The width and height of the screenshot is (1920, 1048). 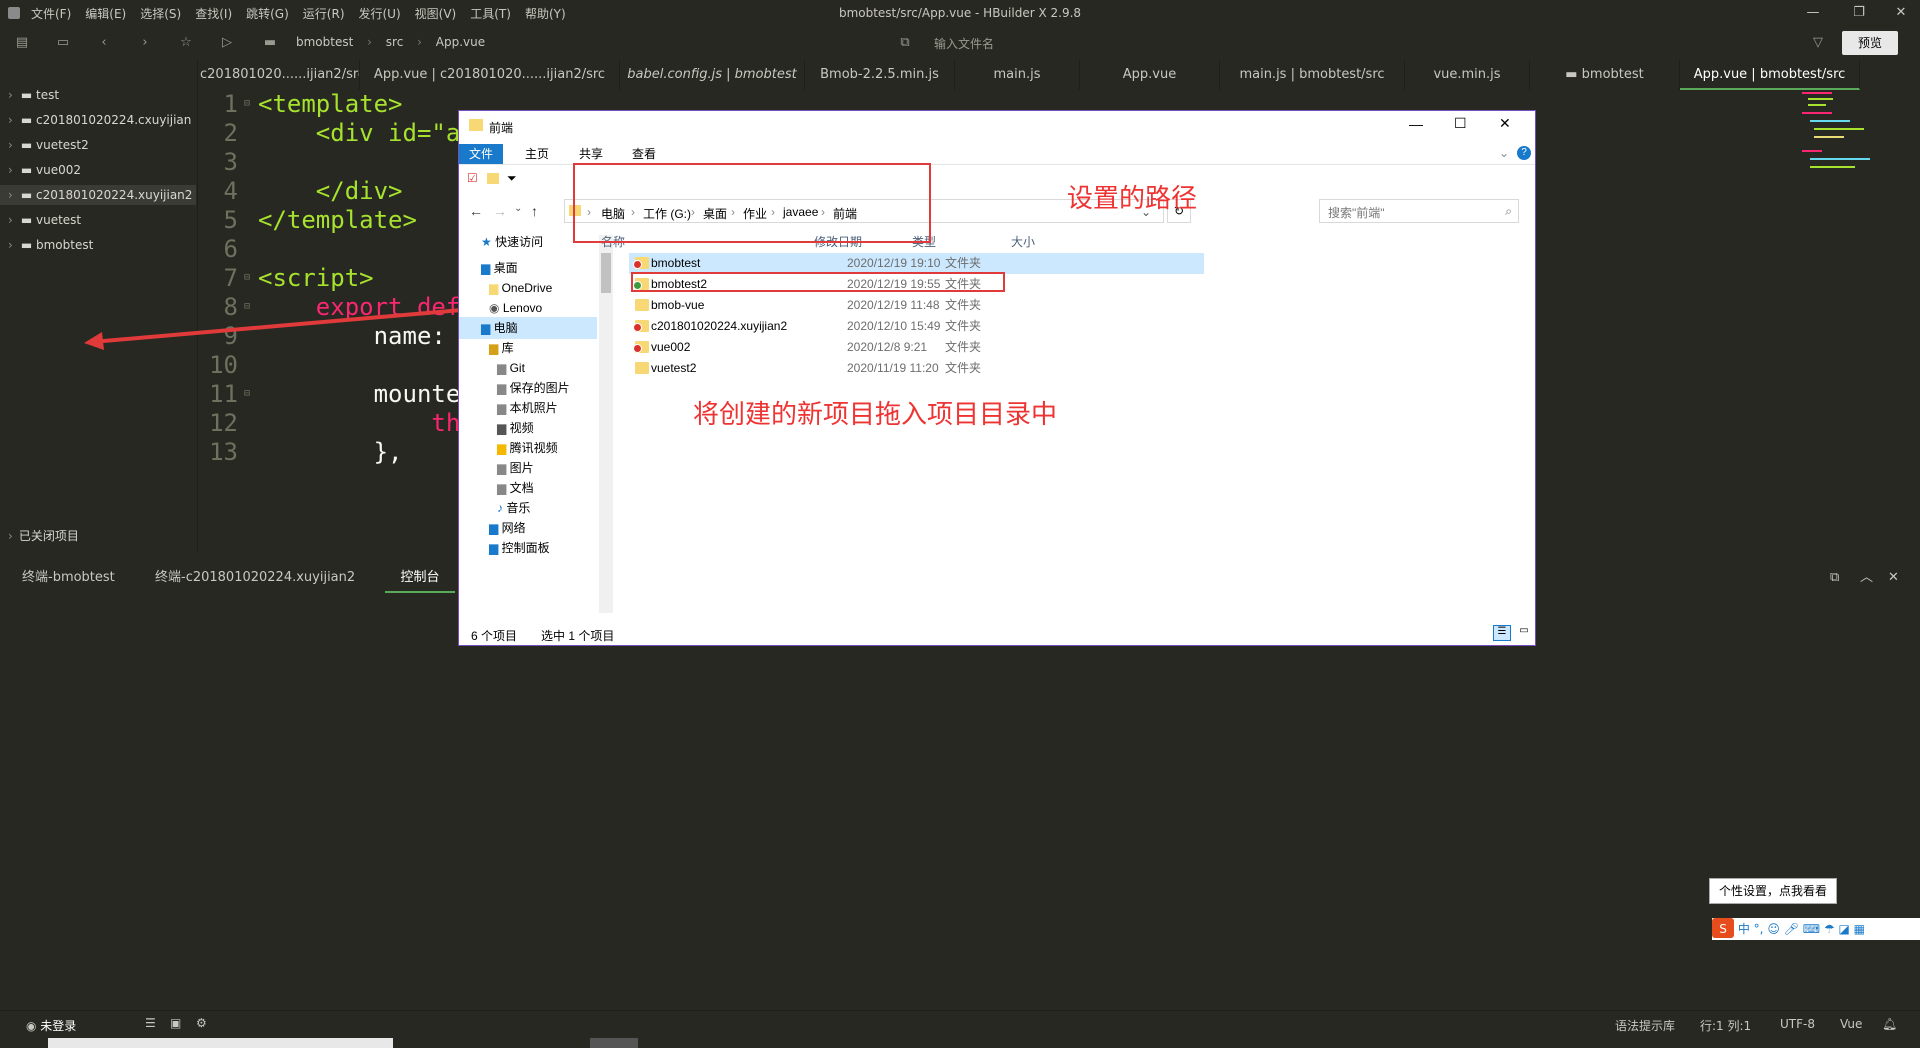 I want to click on menu-goto: 跳转(G), so click(x=267, y=13).